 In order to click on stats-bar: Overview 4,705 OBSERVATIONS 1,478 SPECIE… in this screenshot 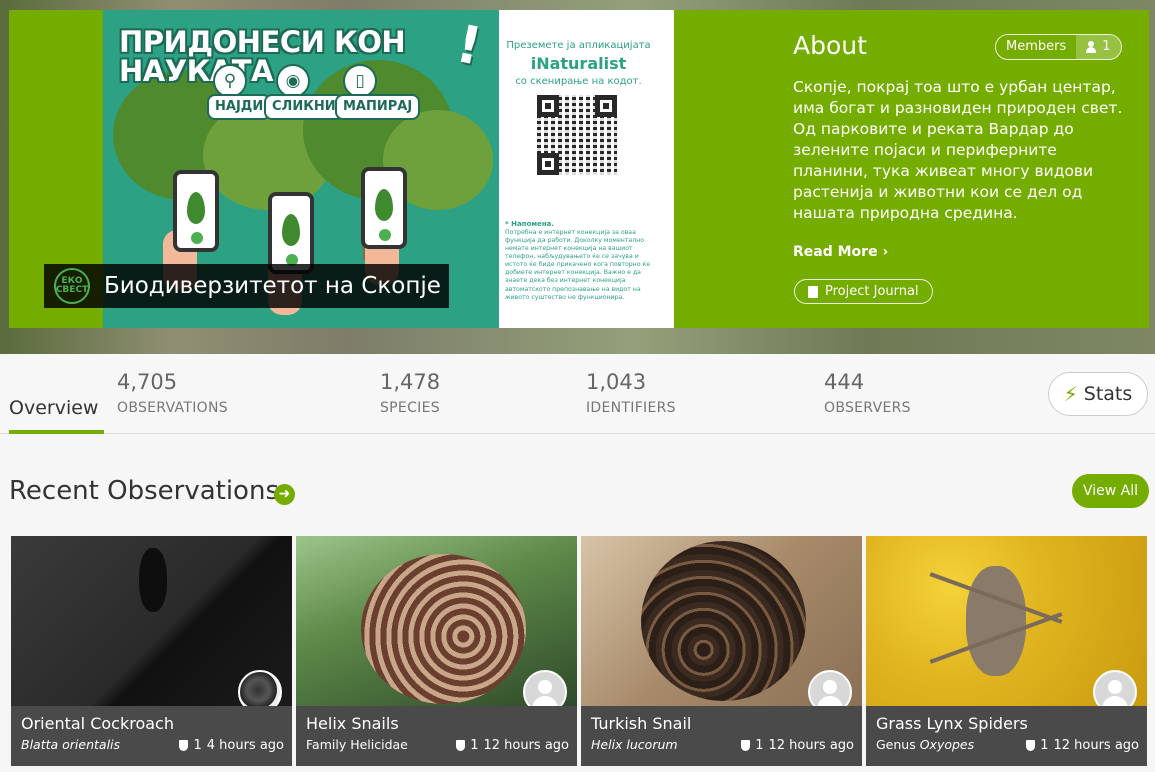, I will do `click(577, 394)`.